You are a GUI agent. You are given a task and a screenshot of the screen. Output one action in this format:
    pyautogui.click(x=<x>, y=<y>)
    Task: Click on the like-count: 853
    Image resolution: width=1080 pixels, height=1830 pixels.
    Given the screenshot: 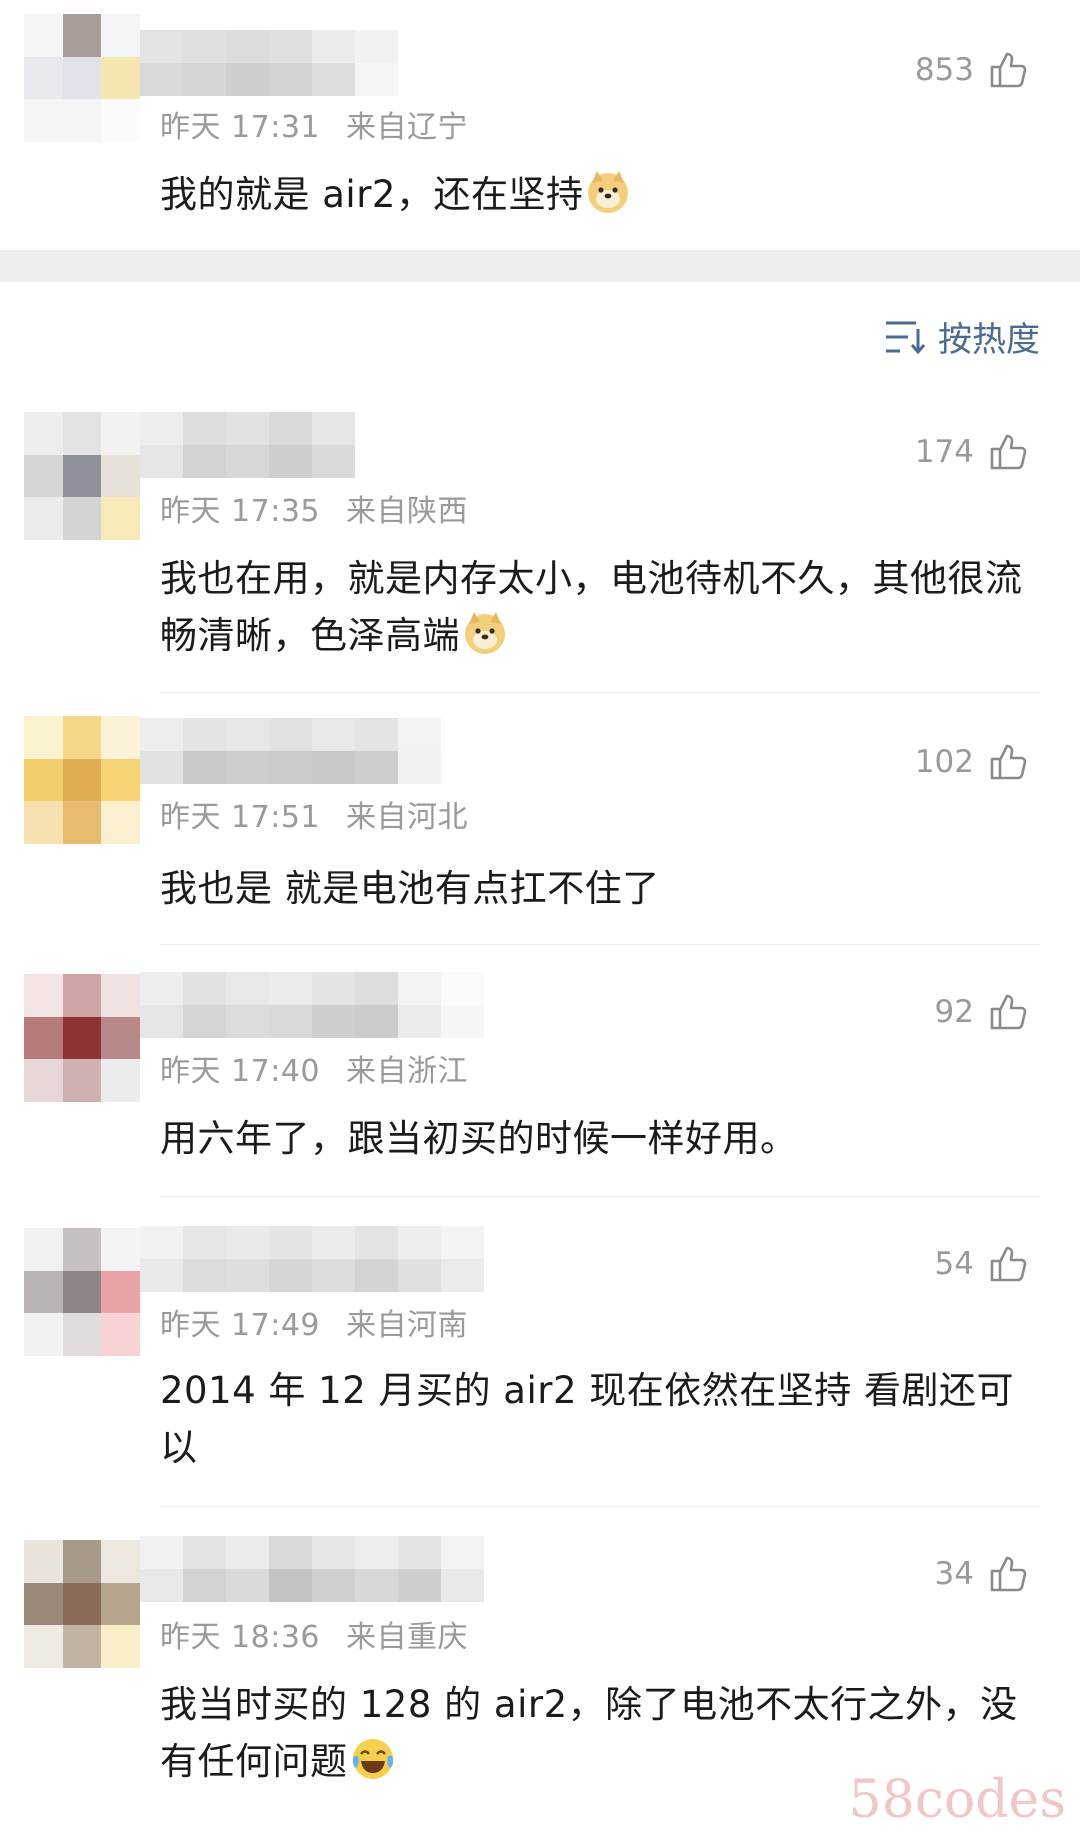 What is the action you would take?
    pyautogui.click(x=944, y=70)
    